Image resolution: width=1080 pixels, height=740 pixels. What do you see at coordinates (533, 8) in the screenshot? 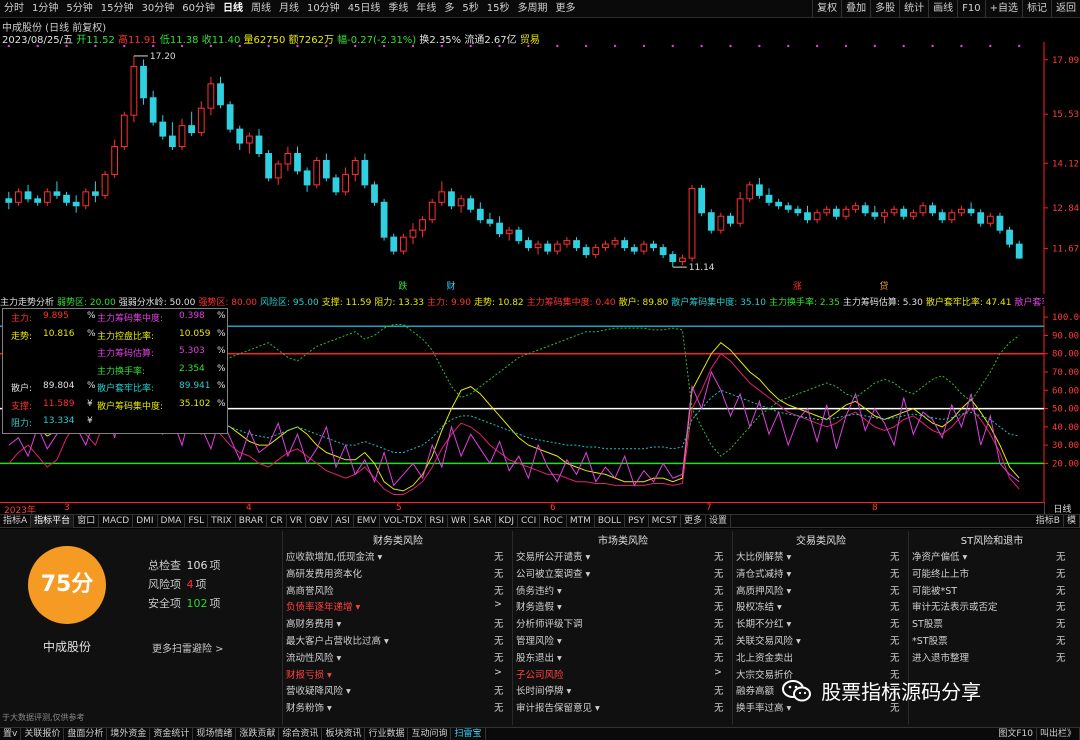
I see `period-tab: 多周期` at bounding box center [533, 8].